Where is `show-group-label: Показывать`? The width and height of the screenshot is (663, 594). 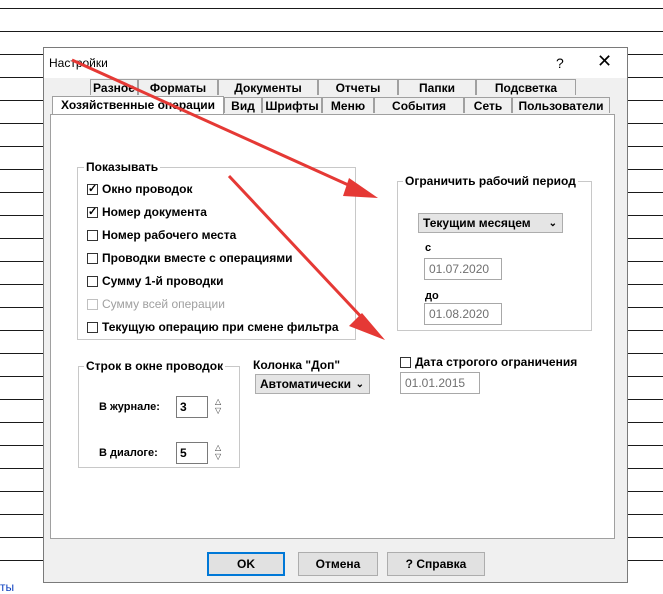 show-group-label: Показывать is located at coordinates (122, 167).